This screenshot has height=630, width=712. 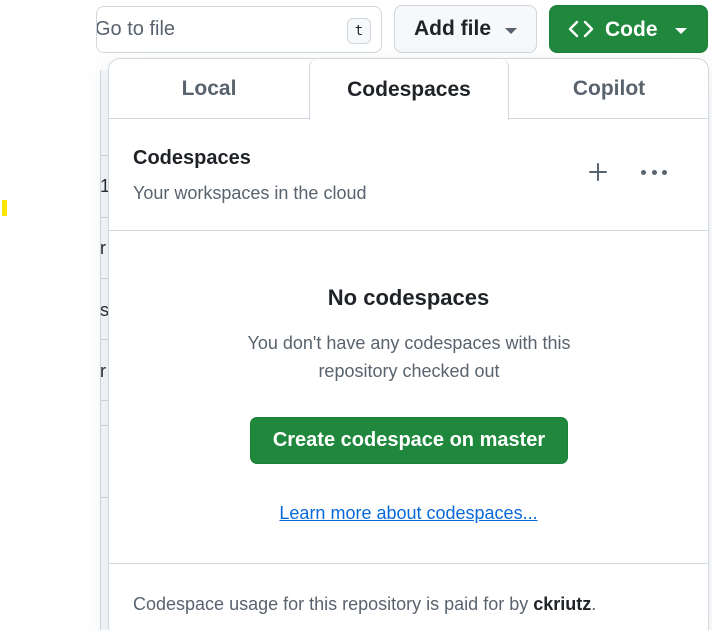 I want to click on empty-state-title: No codespaces, so click(x=408, y=297).